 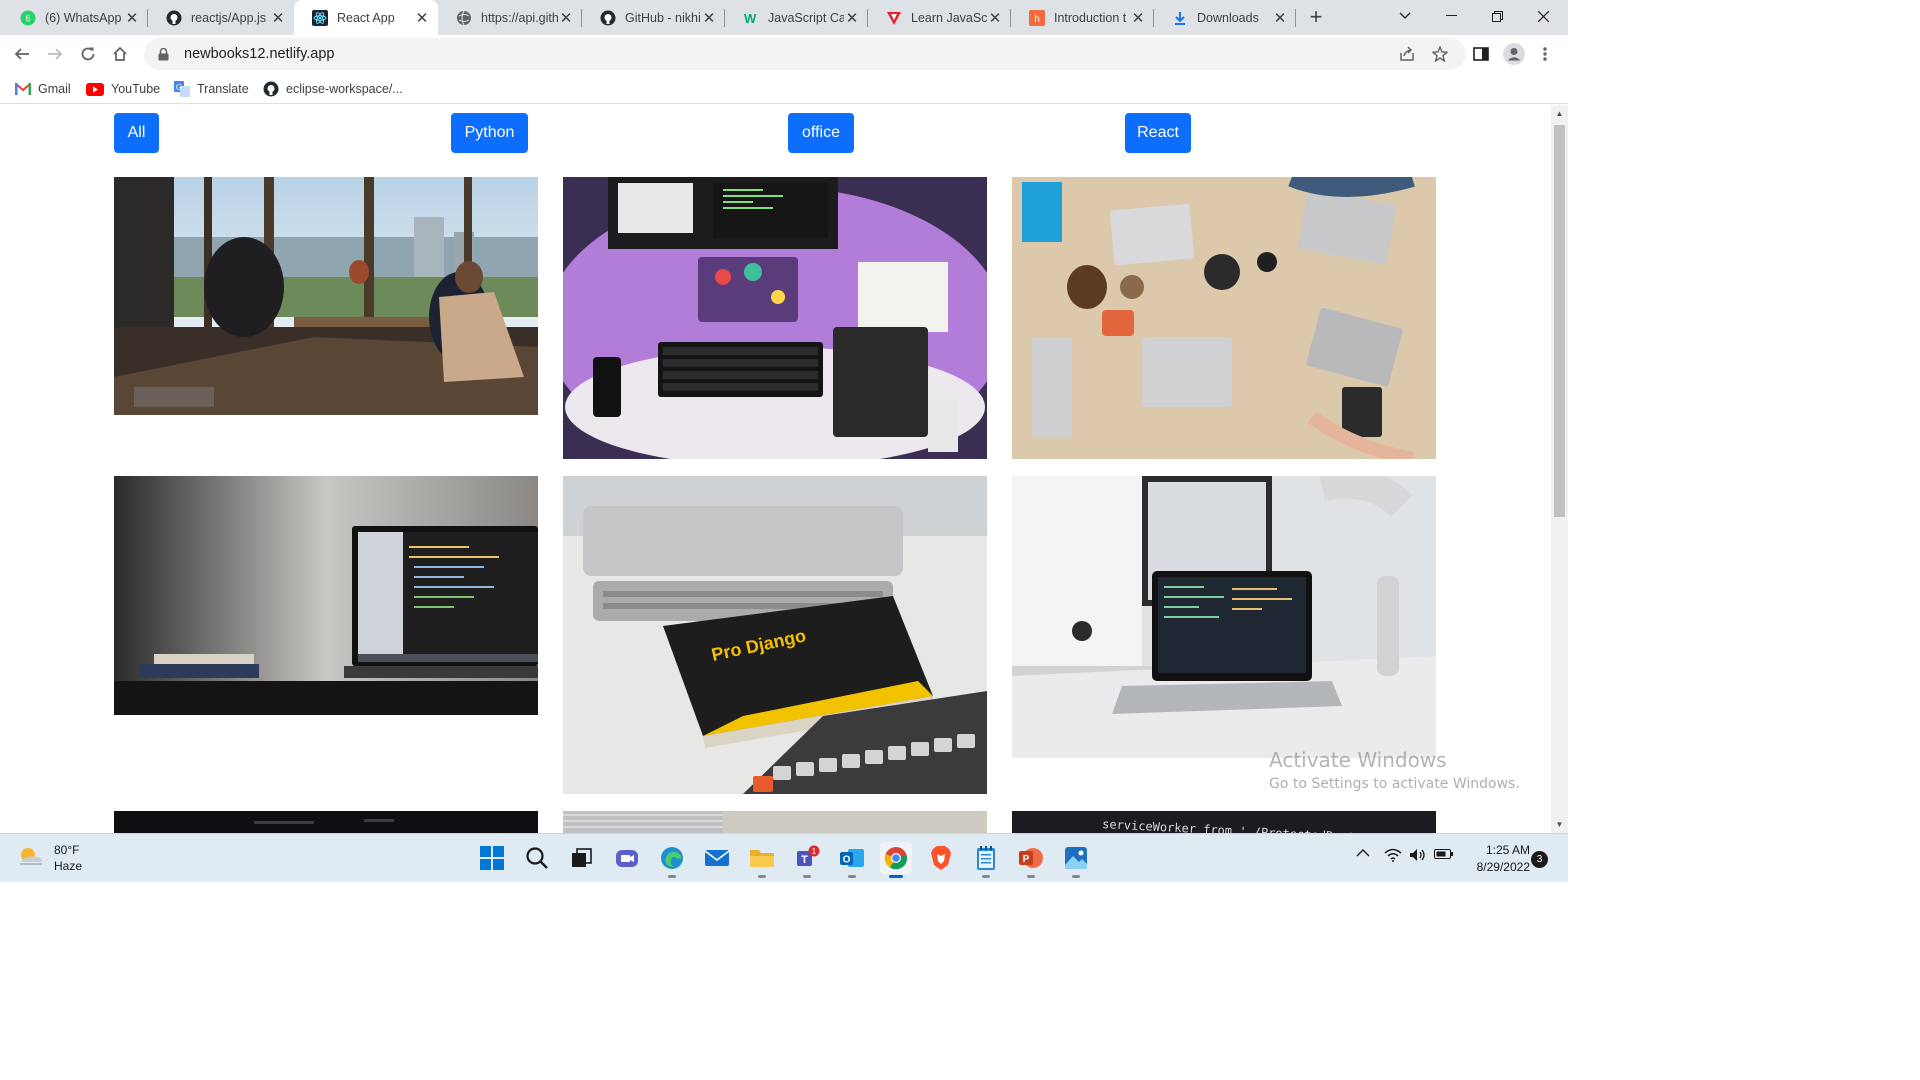 I want to click on new-tab-button: +, so click(x=1316, y=17).